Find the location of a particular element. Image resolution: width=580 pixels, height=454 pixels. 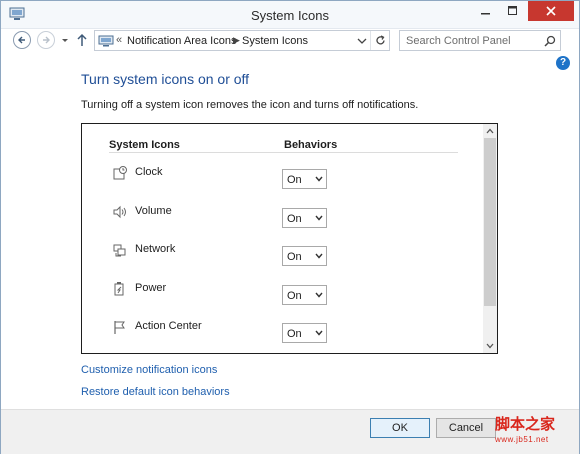

table-row: Power On is located at coordinates (282, 293).